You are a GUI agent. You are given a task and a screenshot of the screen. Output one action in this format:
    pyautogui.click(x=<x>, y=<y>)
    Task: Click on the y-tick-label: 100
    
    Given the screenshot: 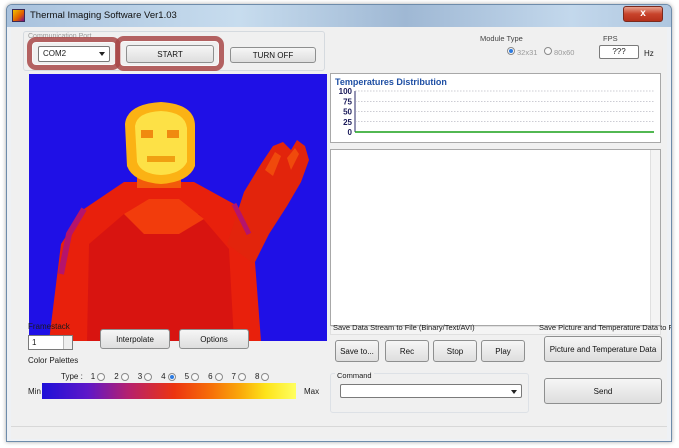 What is the action you would take?
    pyautogui.click(x=346, y=91)
    